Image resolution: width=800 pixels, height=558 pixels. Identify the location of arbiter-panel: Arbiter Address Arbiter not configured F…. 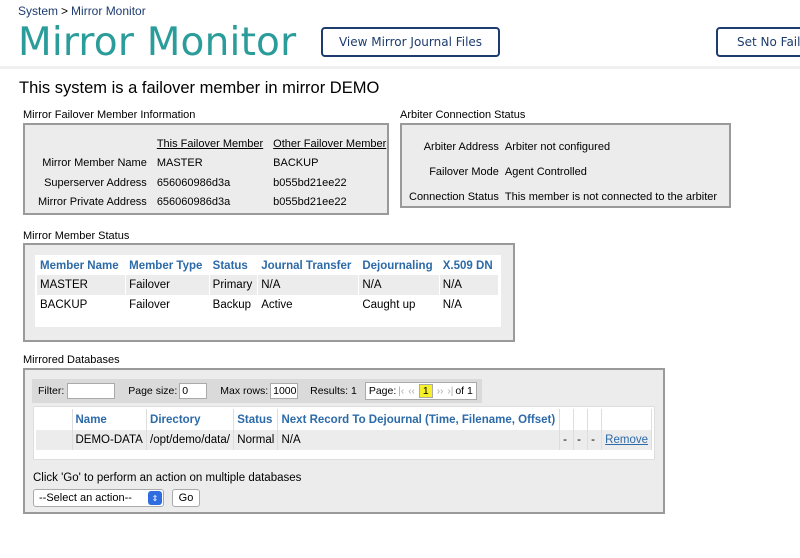
(565, 165).